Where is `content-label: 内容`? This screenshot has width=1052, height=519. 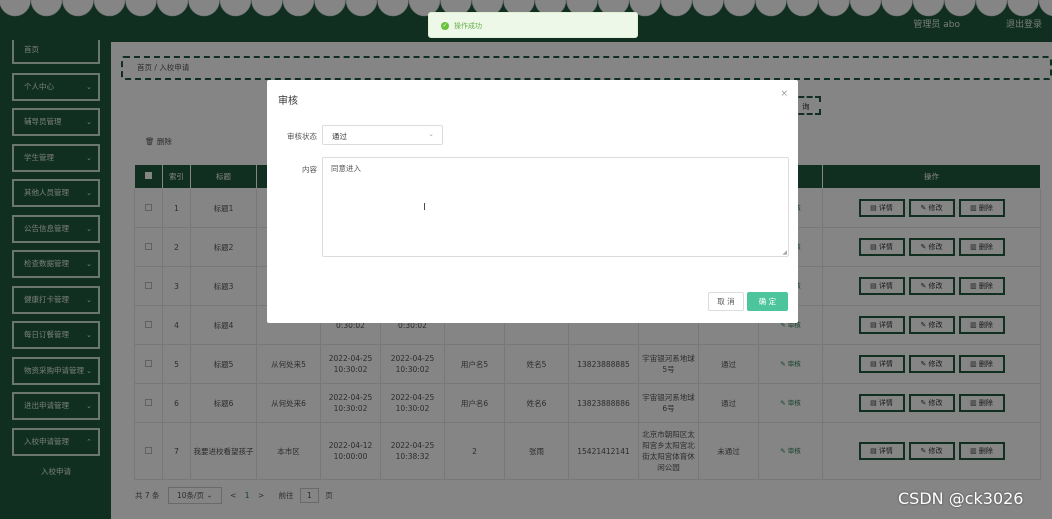 content-label: 内容 is located at coordinates (309, 169).